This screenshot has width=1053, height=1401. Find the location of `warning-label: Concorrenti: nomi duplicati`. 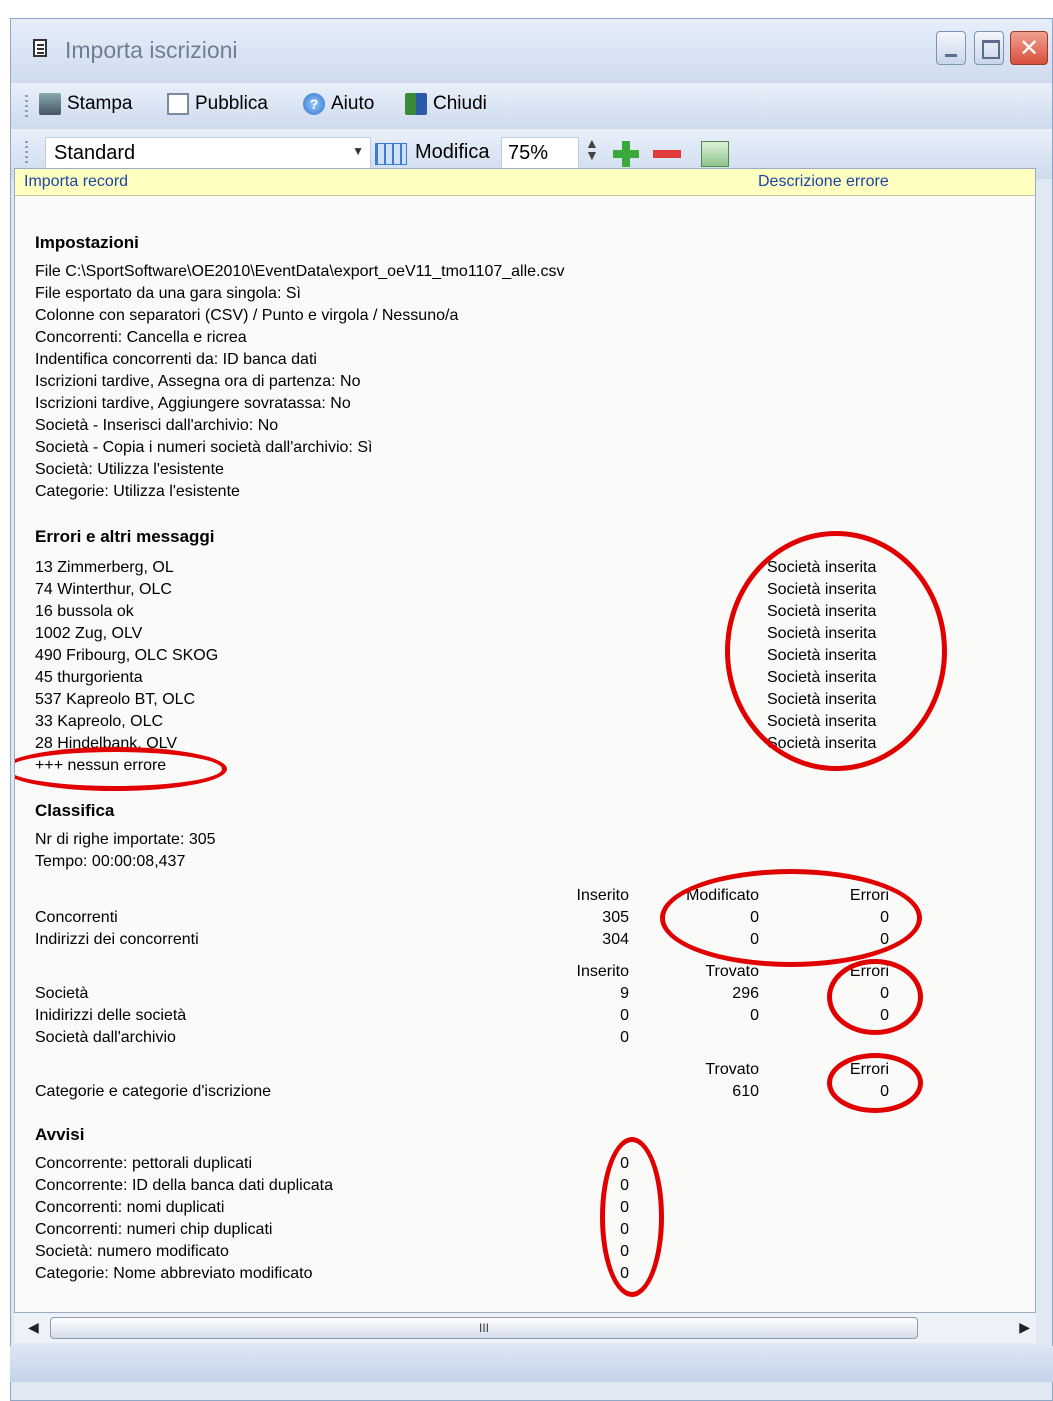

warning-label: Concorrenti: nomi duplicati is located at coordinates (130, 1207).